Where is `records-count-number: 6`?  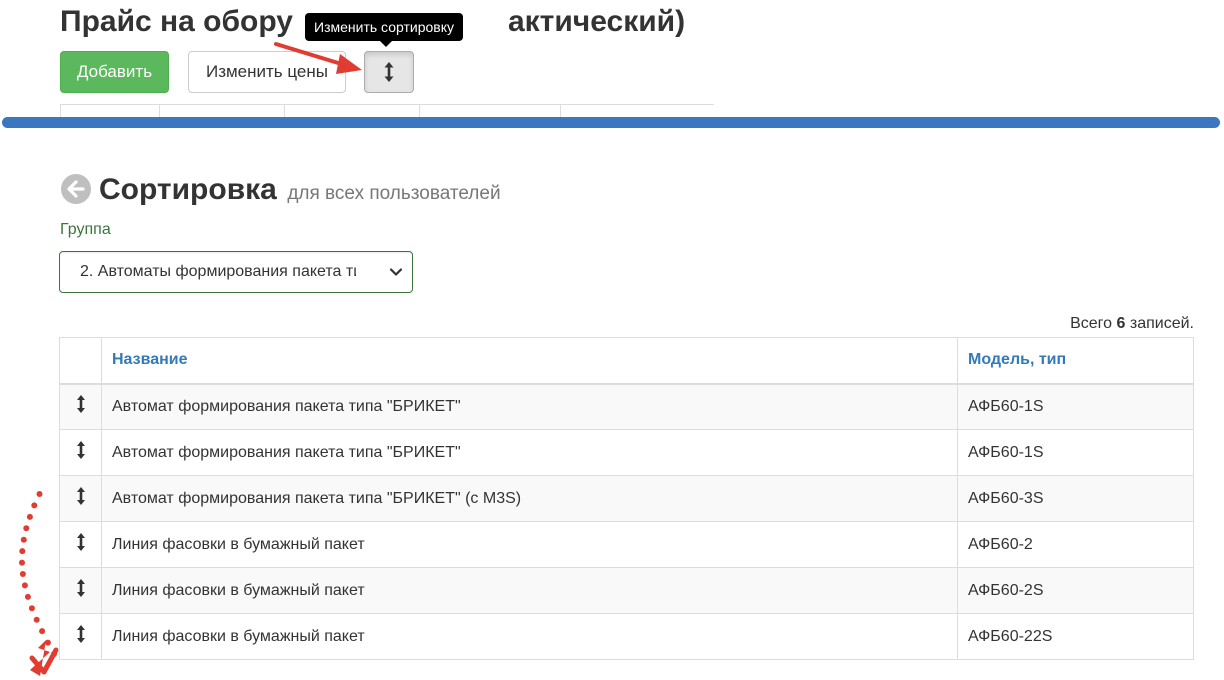 records-count-number: 6 is located at coordinates (1121, 323).